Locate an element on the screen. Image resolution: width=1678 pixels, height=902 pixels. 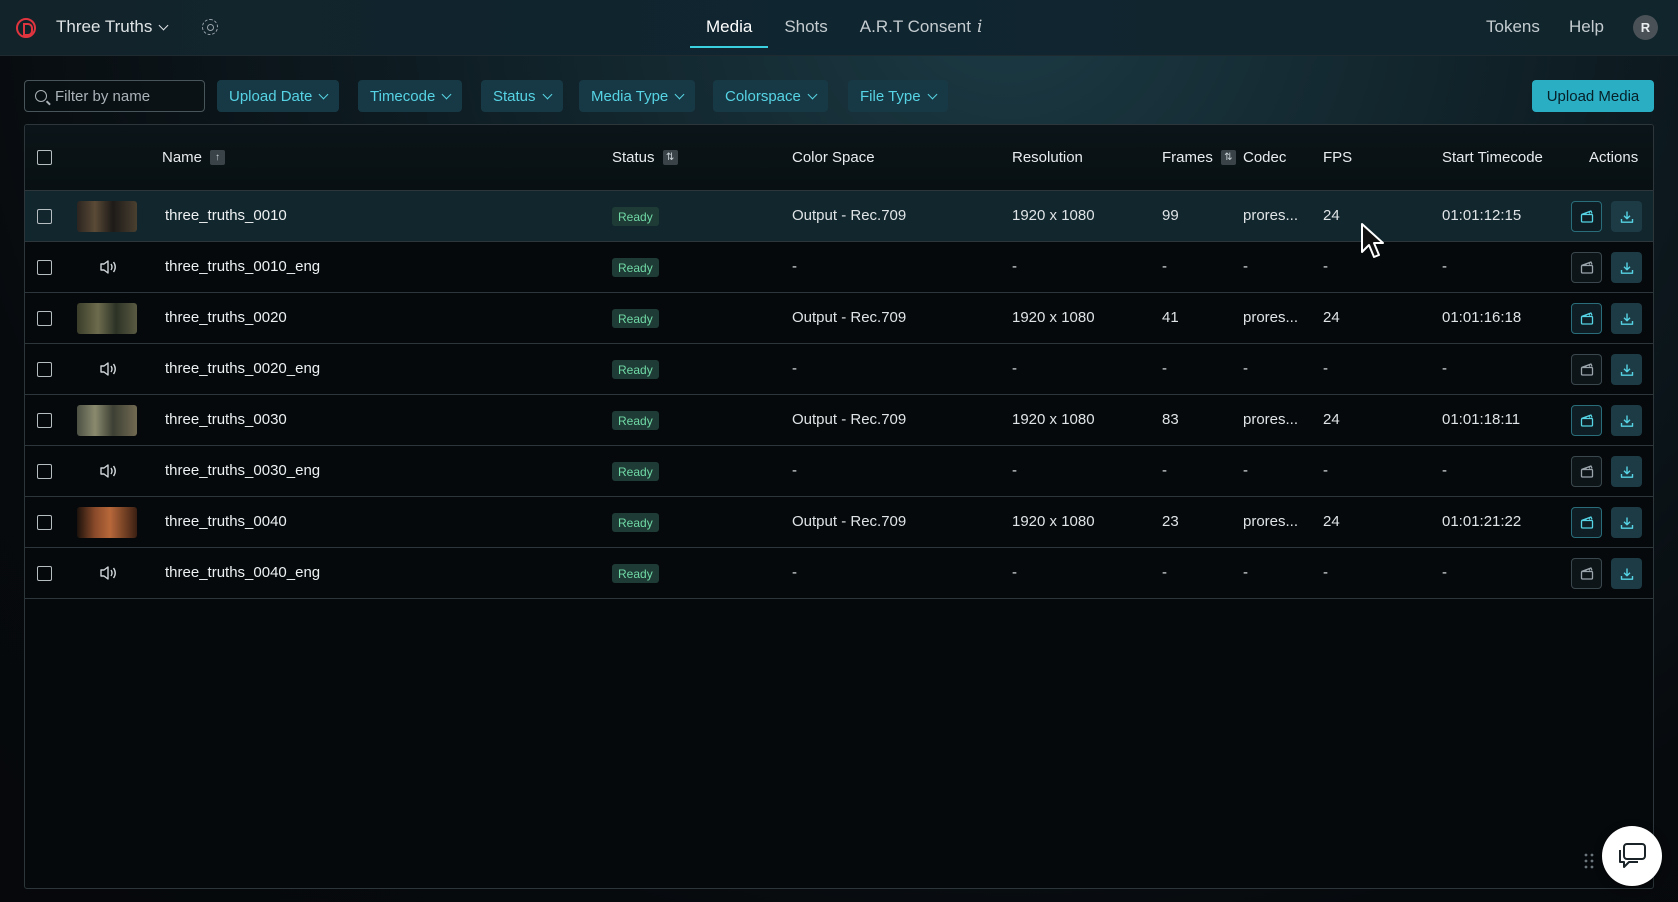
search-icon is located at coordinates (41, 96).